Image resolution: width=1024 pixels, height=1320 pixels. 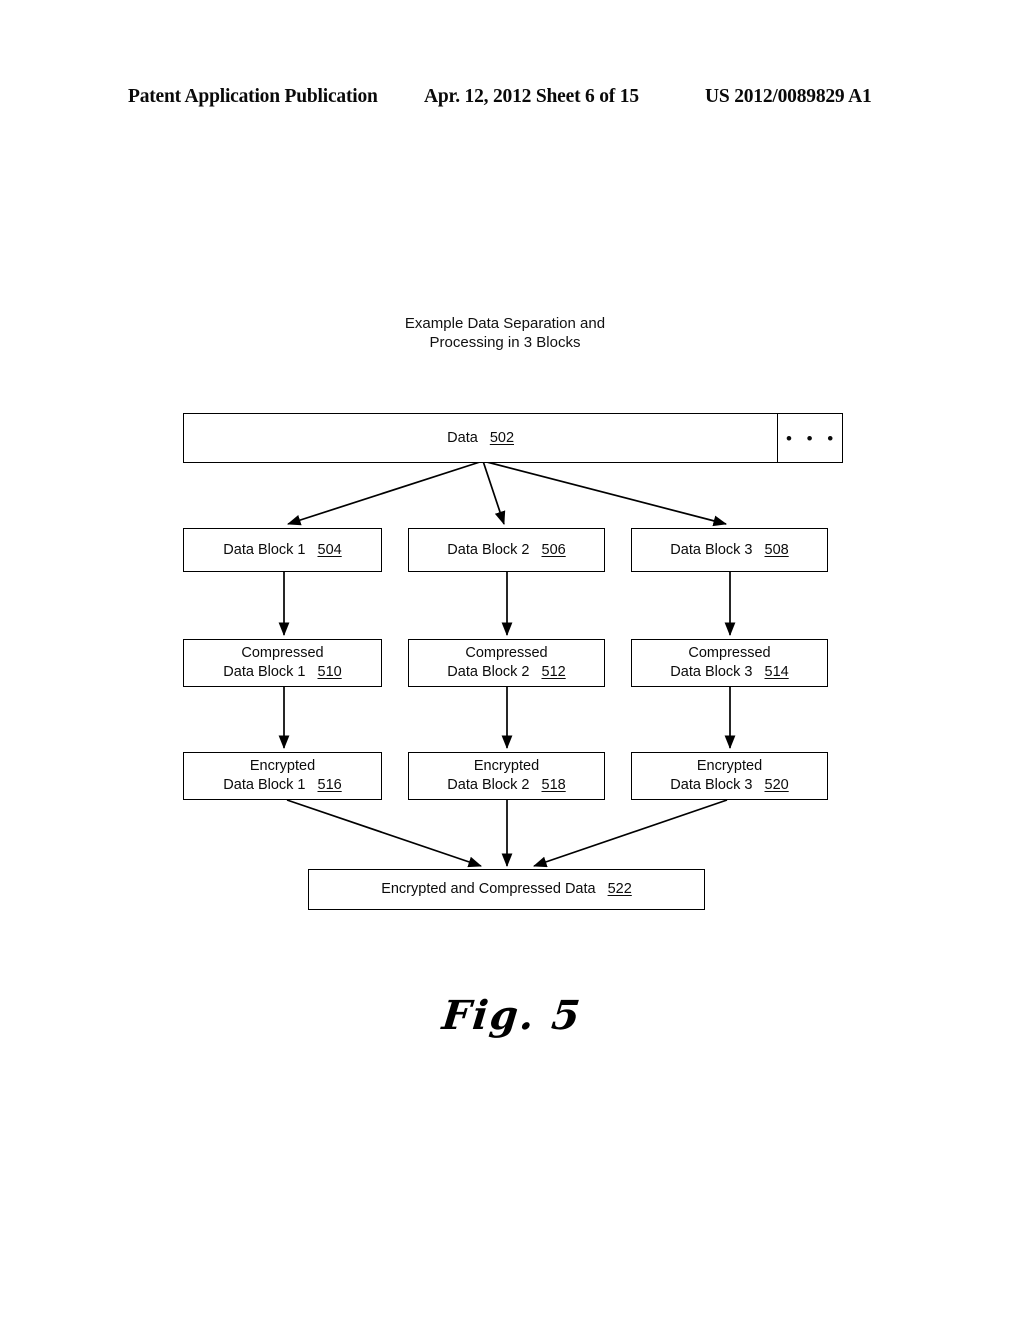 What do you see at coordinates (506, 766) in the screenshot?
I see `encrypted-block-2-line1: Encrypted` at bounding box center [506, 766].